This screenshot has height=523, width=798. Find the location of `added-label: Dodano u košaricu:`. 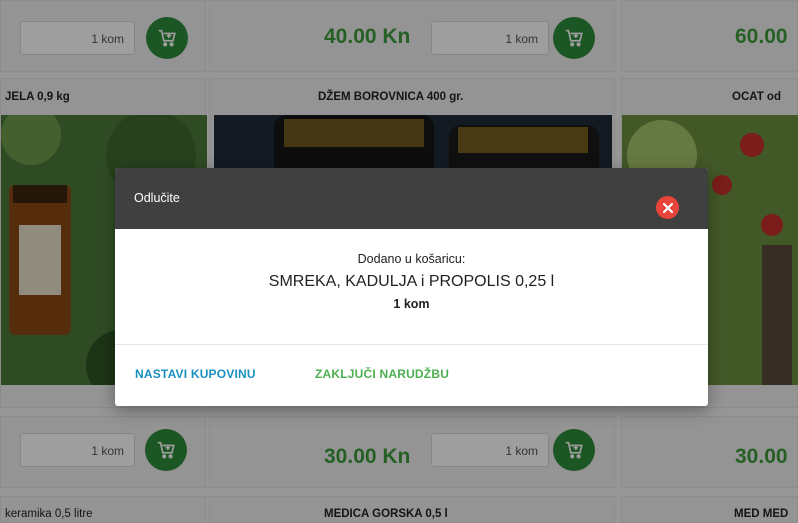

added-label: Dodano u košaricu: is located at coordinates (411, 259).